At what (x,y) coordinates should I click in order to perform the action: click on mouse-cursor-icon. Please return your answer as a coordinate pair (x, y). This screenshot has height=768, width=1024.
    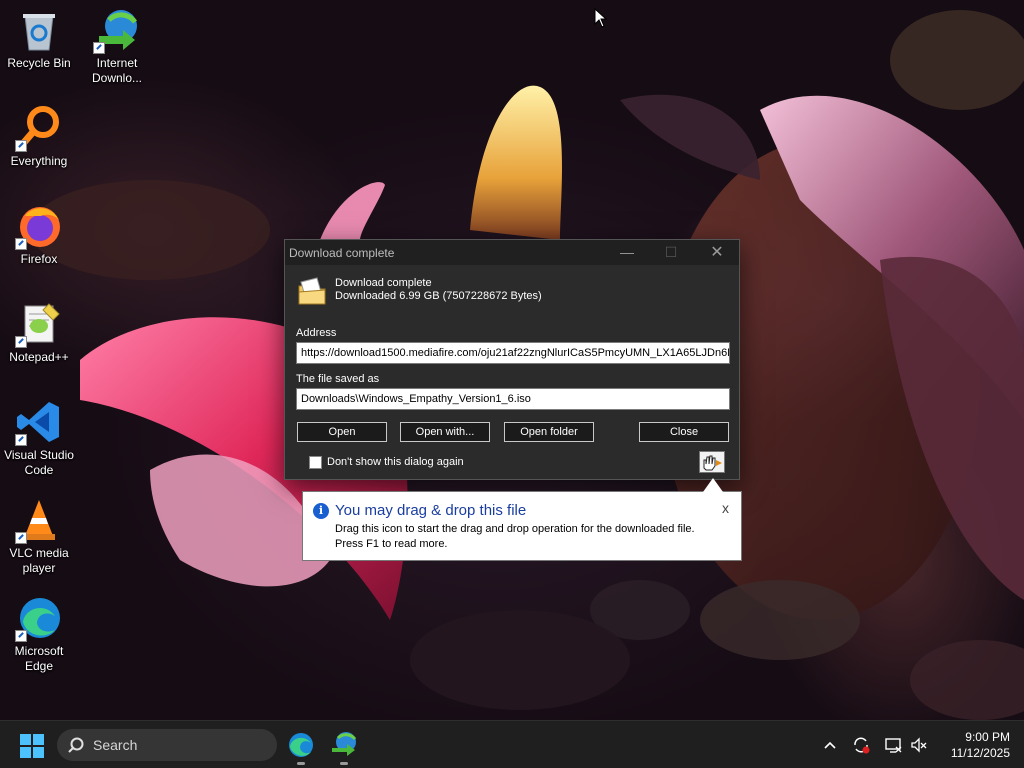
    Looking at the image, I should click on (601, 18).